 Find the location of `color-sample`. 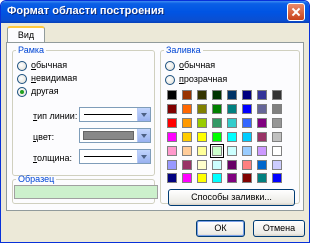

color-sample is located at coordinates (108, 135).